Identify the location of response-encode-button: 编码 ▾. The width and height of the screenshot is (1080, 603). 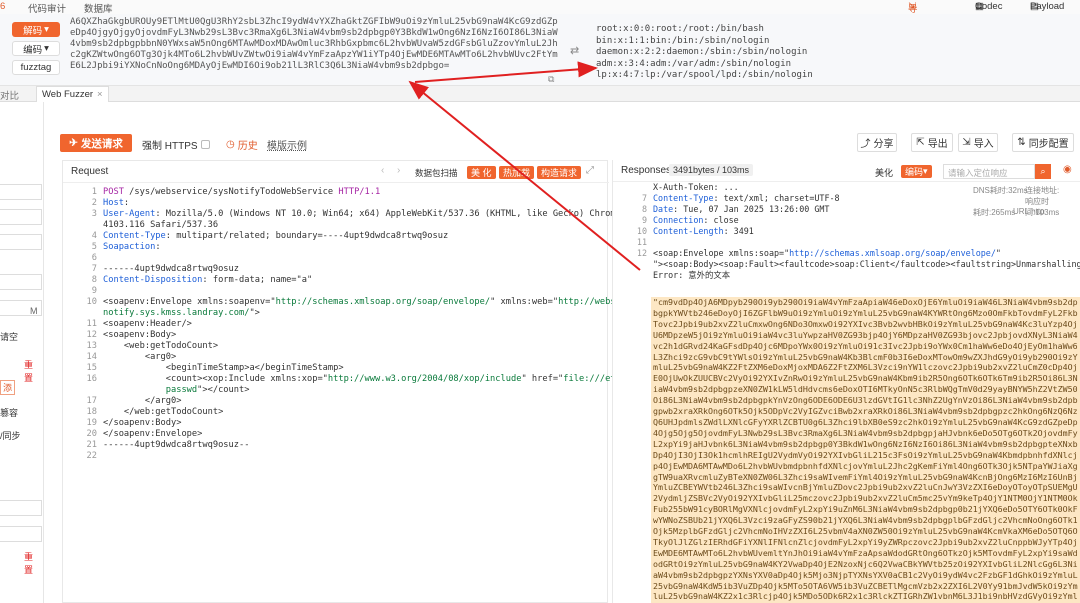
(916, 171).